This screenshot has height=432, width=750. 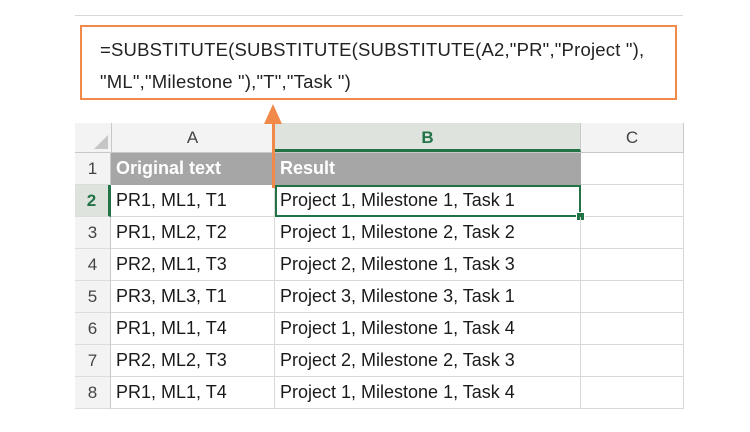 I want to click on cell-b8: Project 1, Milestone 1, Task 4, so click(x=428, y=393).